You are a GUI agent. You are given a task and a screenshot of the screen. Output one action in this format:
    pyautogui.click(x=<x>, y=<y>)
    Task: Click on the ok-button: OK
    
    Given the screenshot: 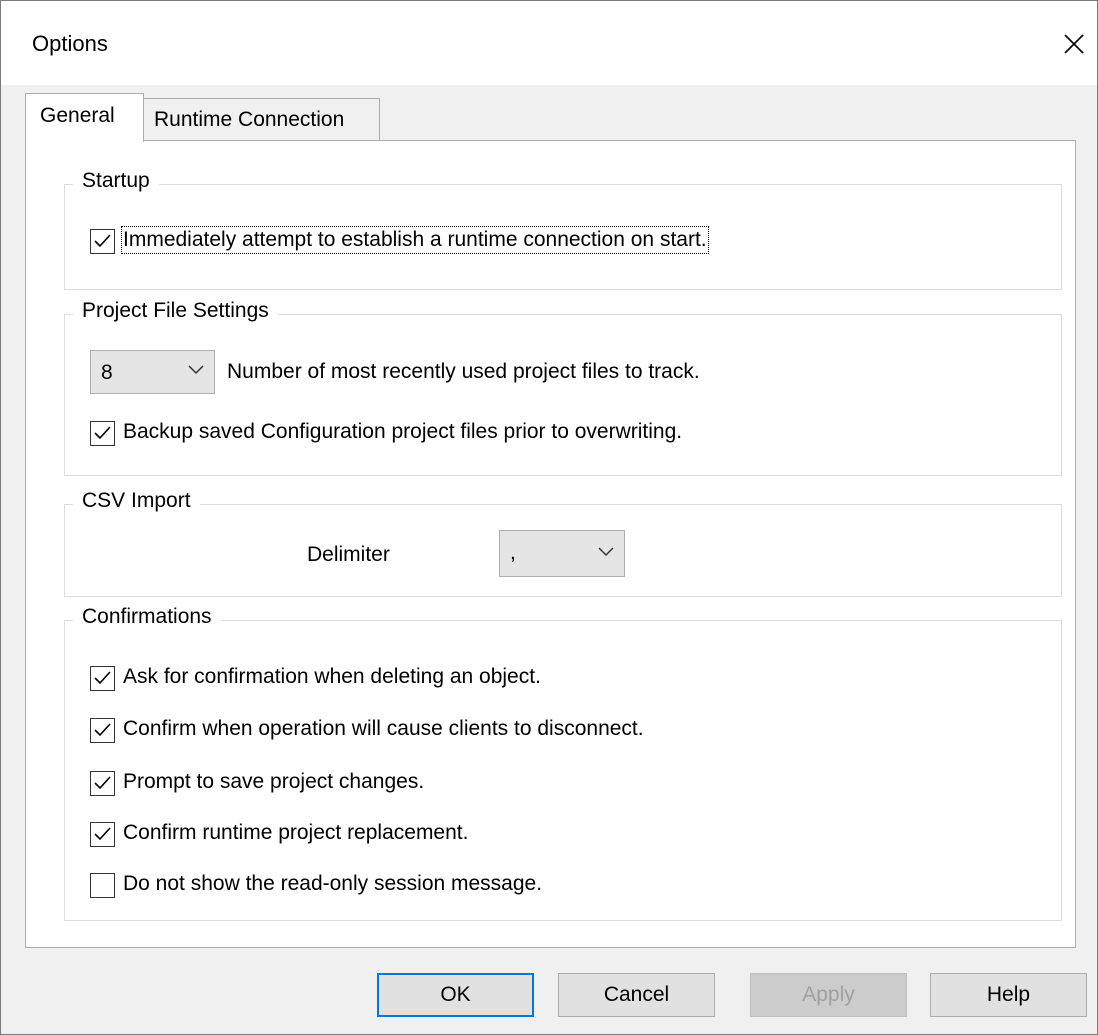 What is the action you would take?
    pyautogui.click(x=455, y=995)
    